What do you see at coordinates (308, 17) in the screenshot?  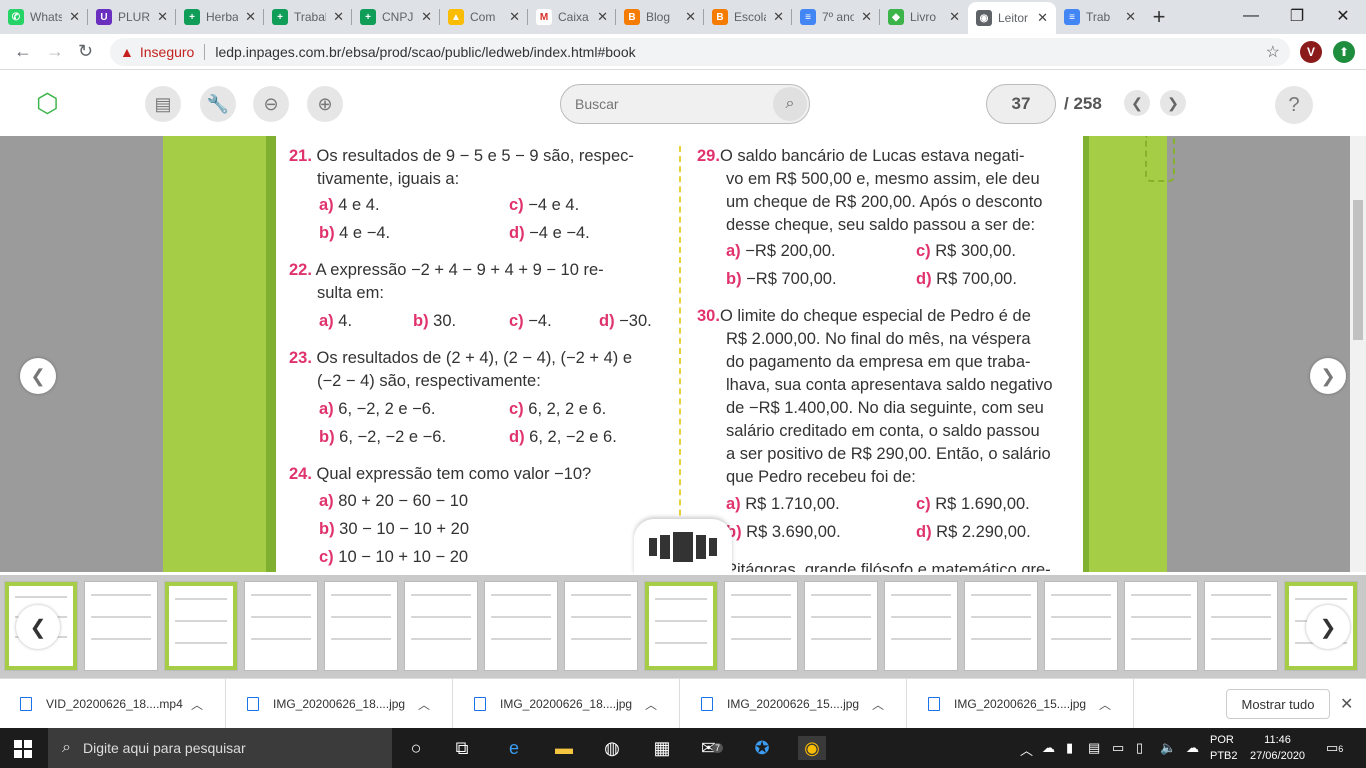 I see `tab-sheets-trabalho: + Trabalho ✕` at bounding box center [308, 17].